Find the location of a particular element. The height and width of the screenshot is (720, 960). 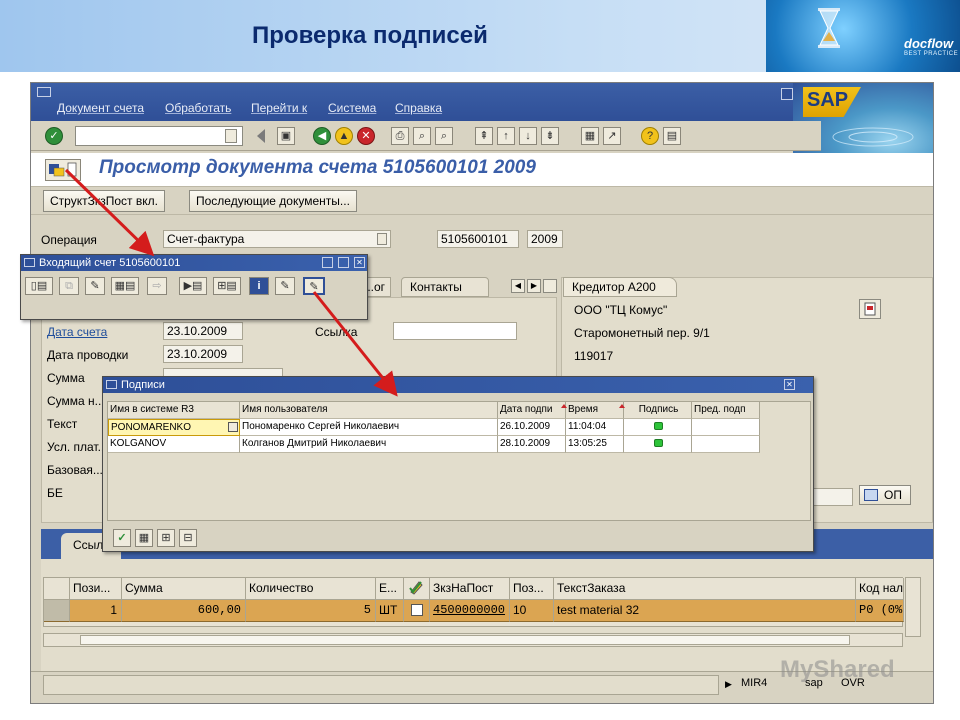

note-icon: ✎ is located at coordinates (95, 286).